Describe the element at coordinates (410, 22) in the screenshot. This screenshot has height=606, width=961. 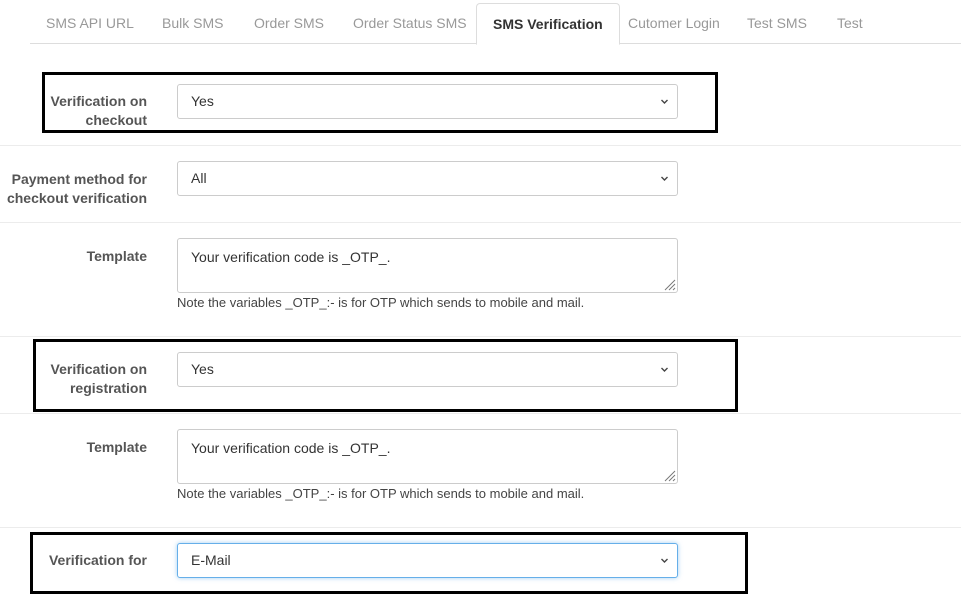
I see `tab-order-status-sms: Order Status SMS` at that location.